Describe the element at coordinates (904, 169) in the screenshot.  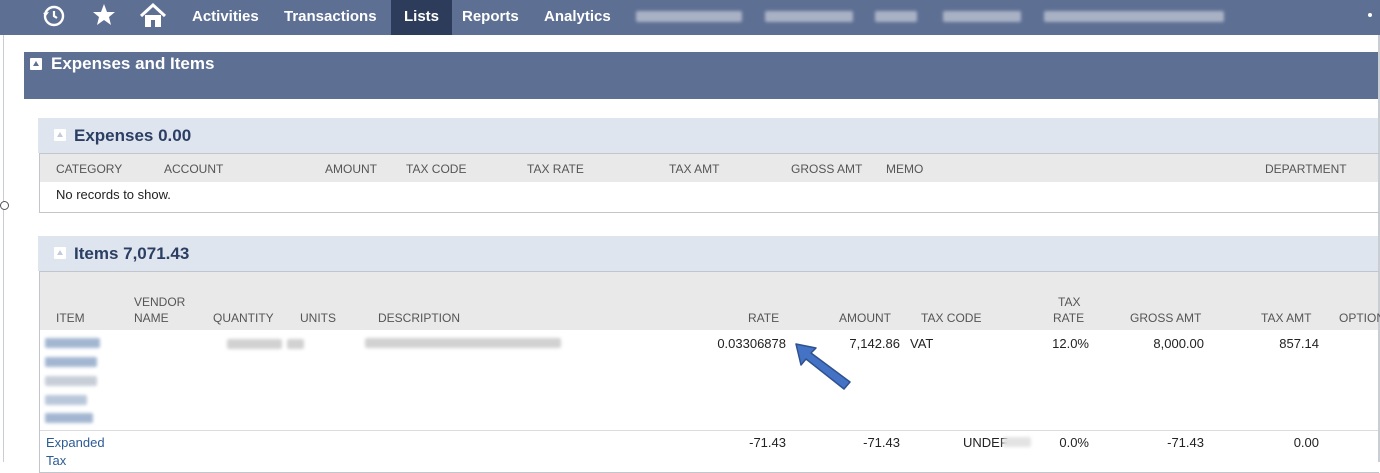
I see `col-memo: MEMO` at that location.